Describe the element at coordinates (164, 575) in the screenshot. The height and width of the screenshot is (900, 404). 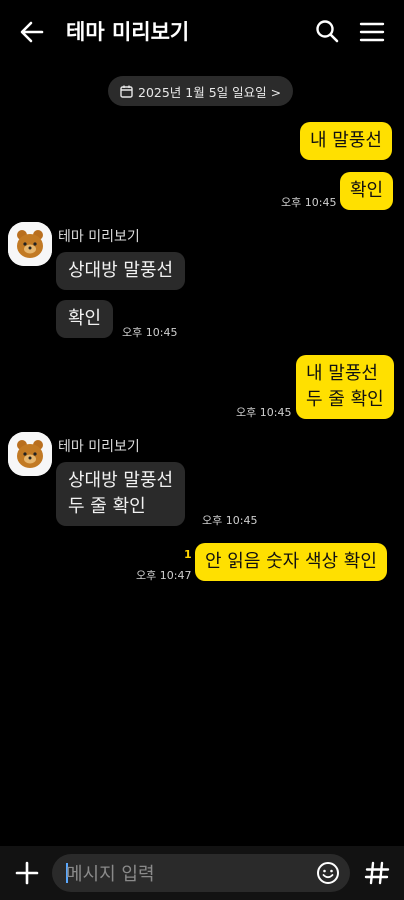
I see `message-time: 오후 10:47` at that location.